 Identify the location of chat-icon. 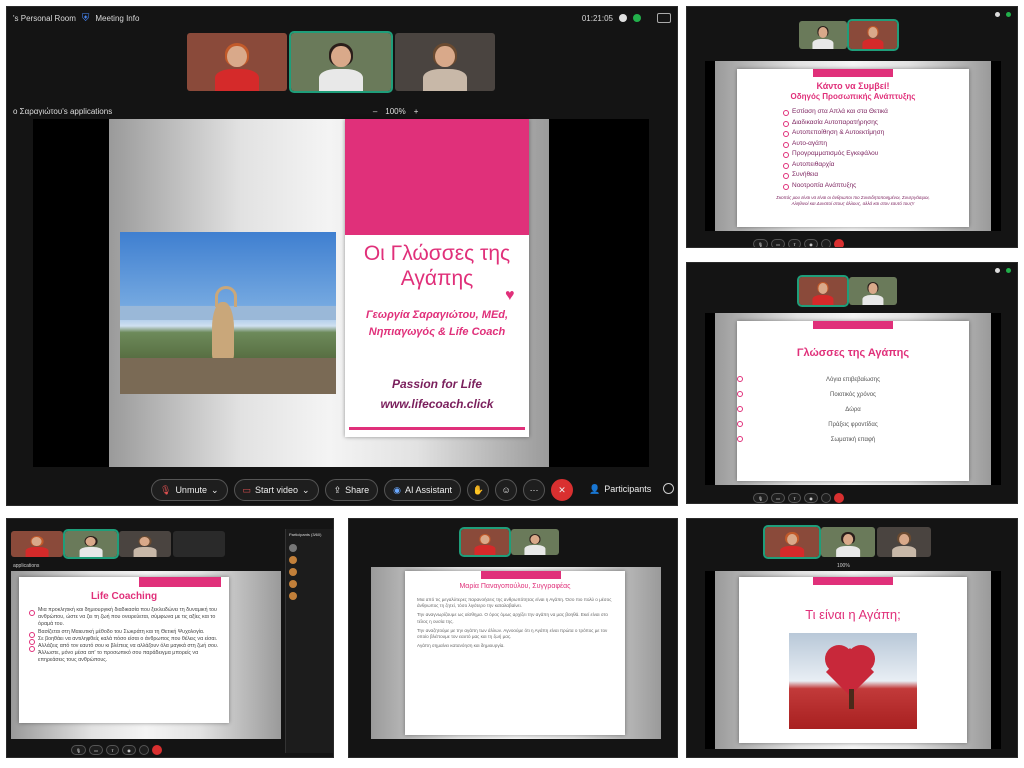
(668, 488).